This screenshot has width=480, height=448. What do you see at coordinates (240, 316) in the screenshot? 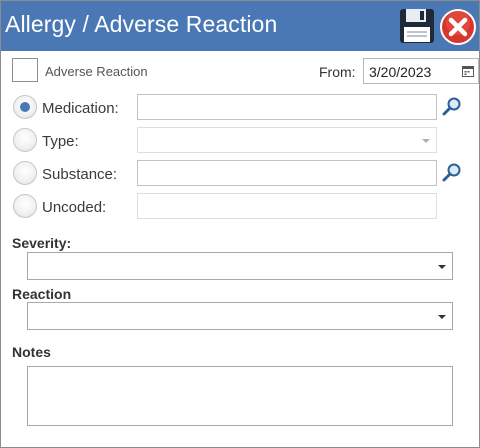
I see `reaction-dropdown` at bounding box center [240, 316].